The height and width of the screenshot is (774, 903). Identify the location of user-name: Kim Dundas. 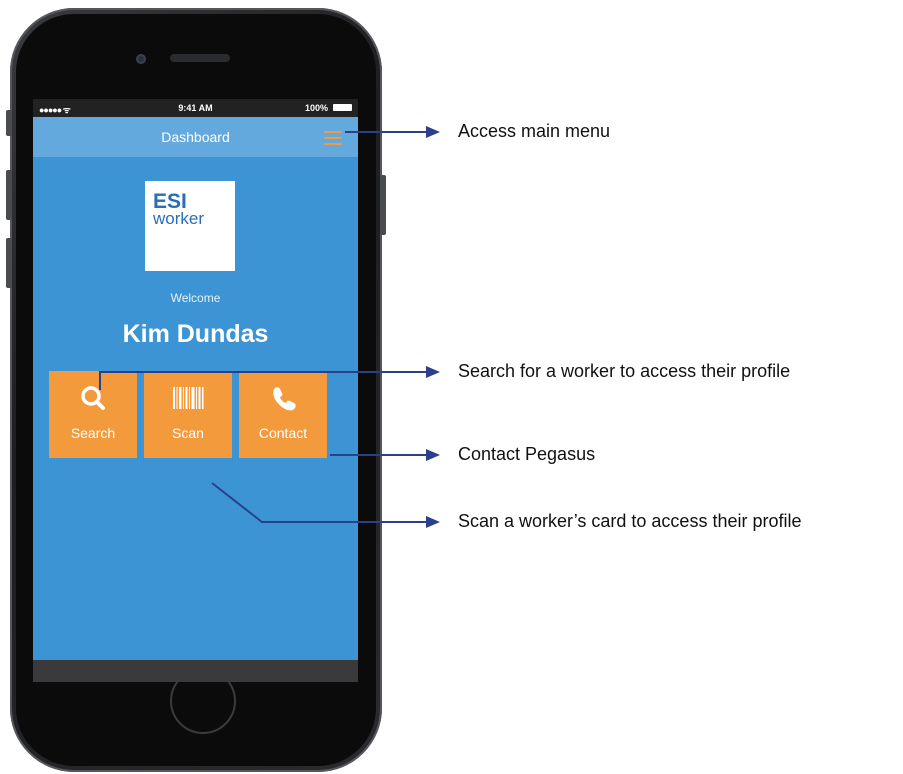
(195, 334).